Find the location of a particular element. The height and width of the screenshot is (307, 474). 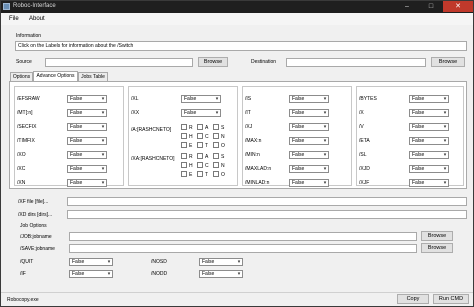

xl-select: False ▾ is located at coordinates (201, 99).